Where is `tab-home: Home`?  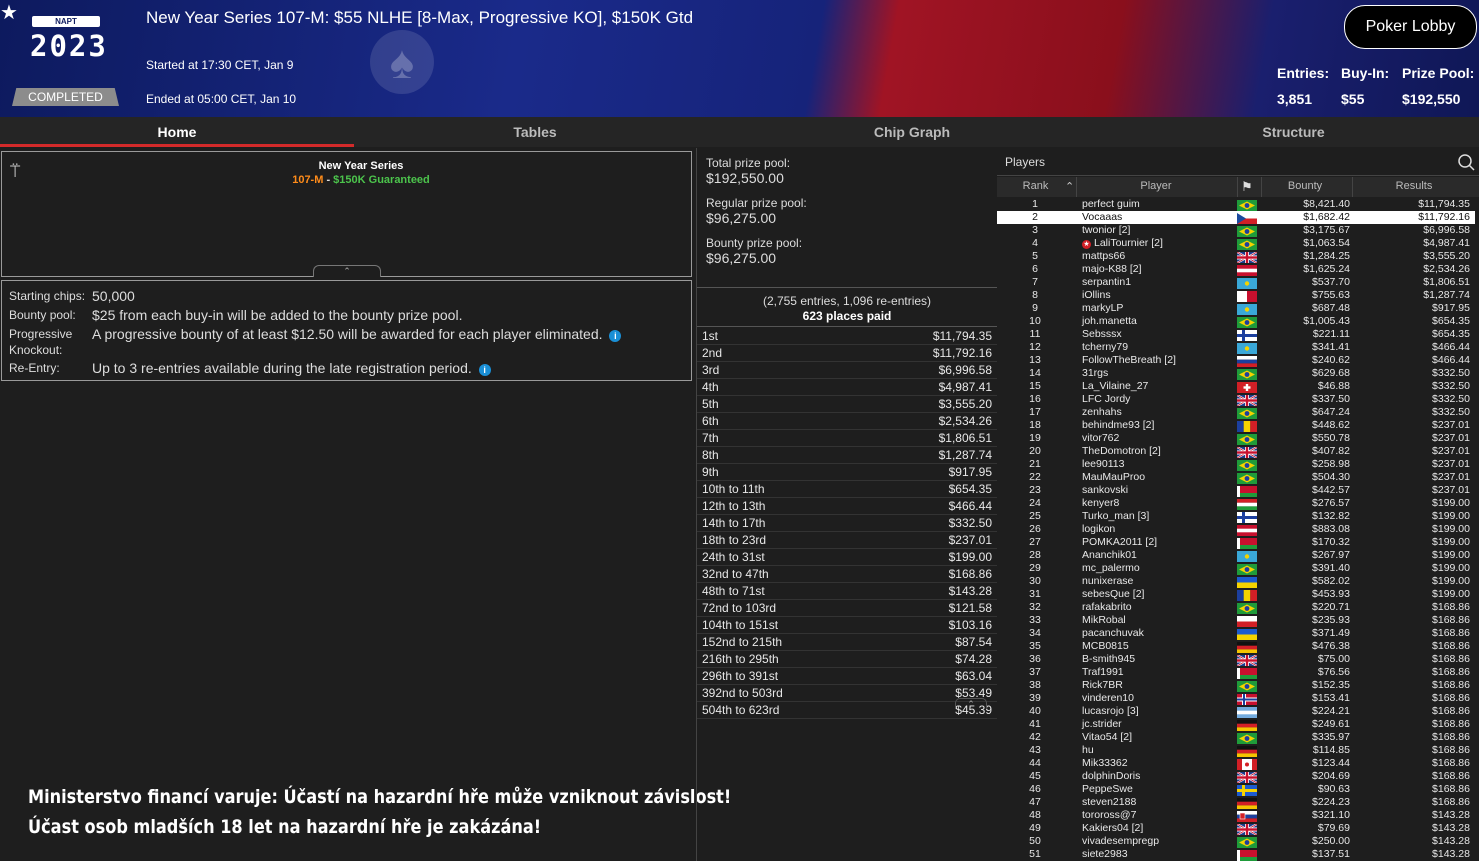 tab-home: Home is located at coordinates (177, 132).